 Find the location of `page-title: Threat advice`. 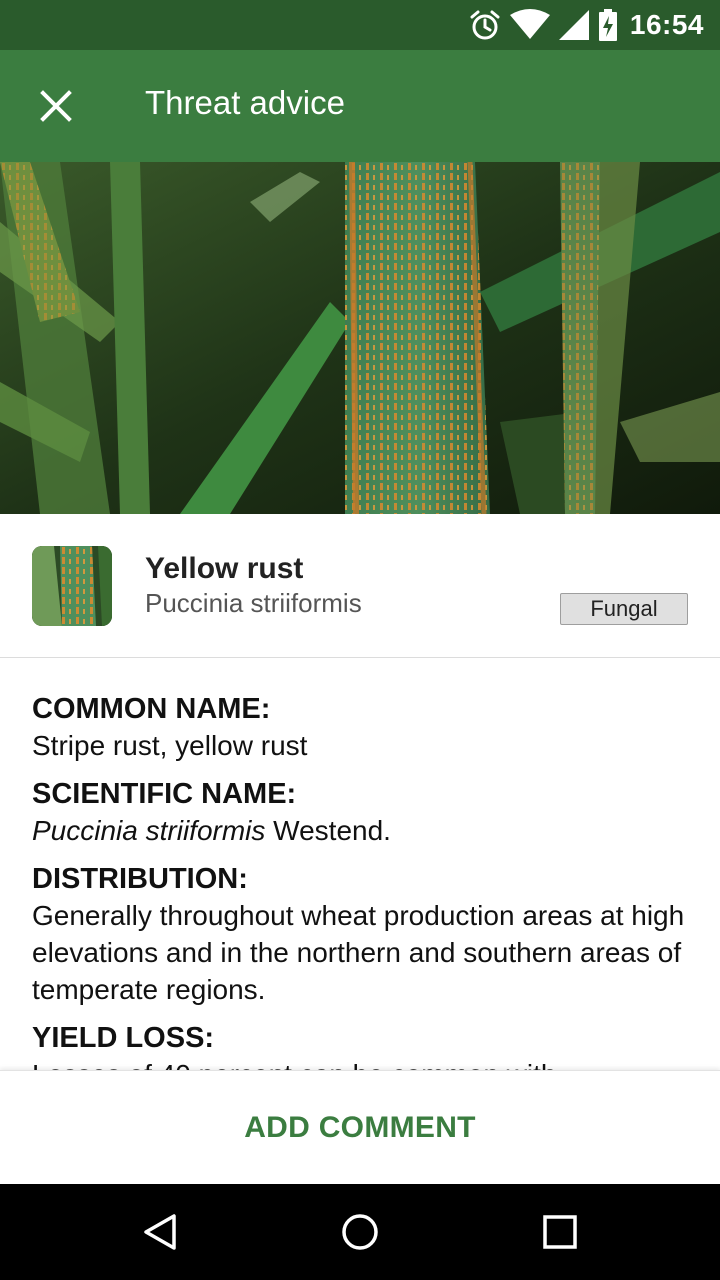

page-title: Threat advice is located at coordinates (245, 102).